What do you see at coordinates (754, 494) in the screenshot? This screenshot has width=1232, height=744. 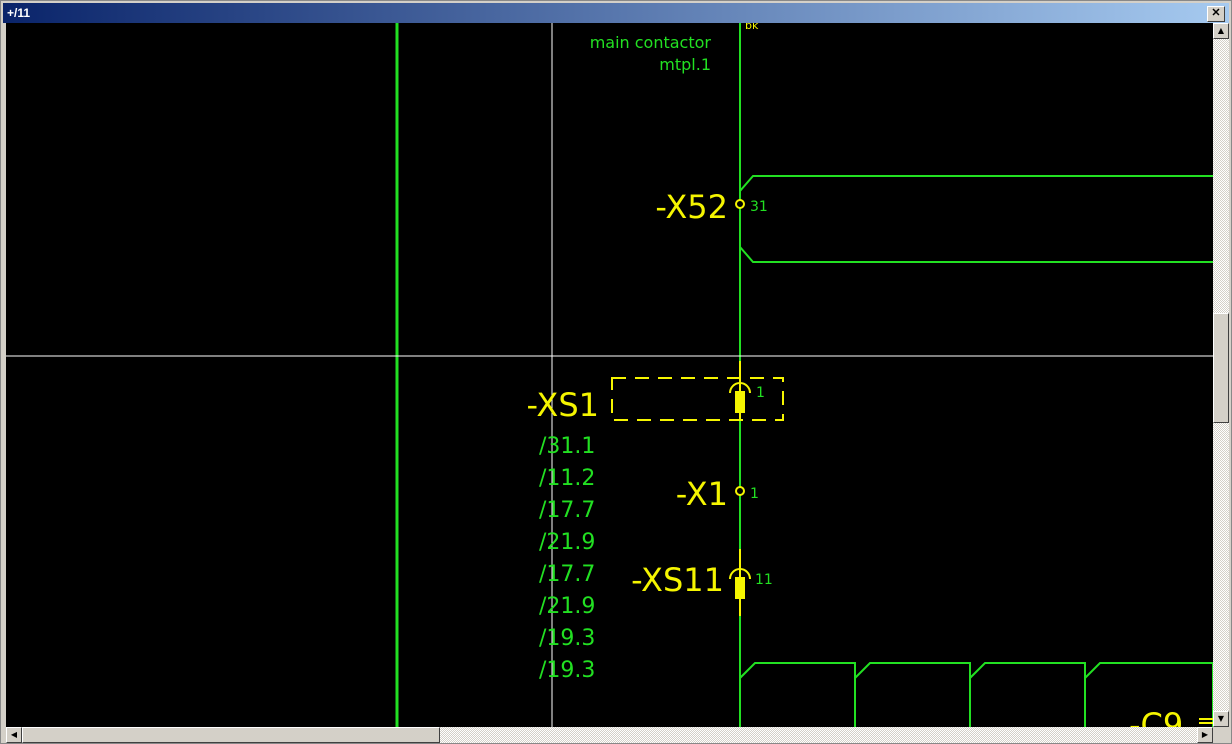 I see `terminal-x1-pin: 1` at bounding box center [754, 494].